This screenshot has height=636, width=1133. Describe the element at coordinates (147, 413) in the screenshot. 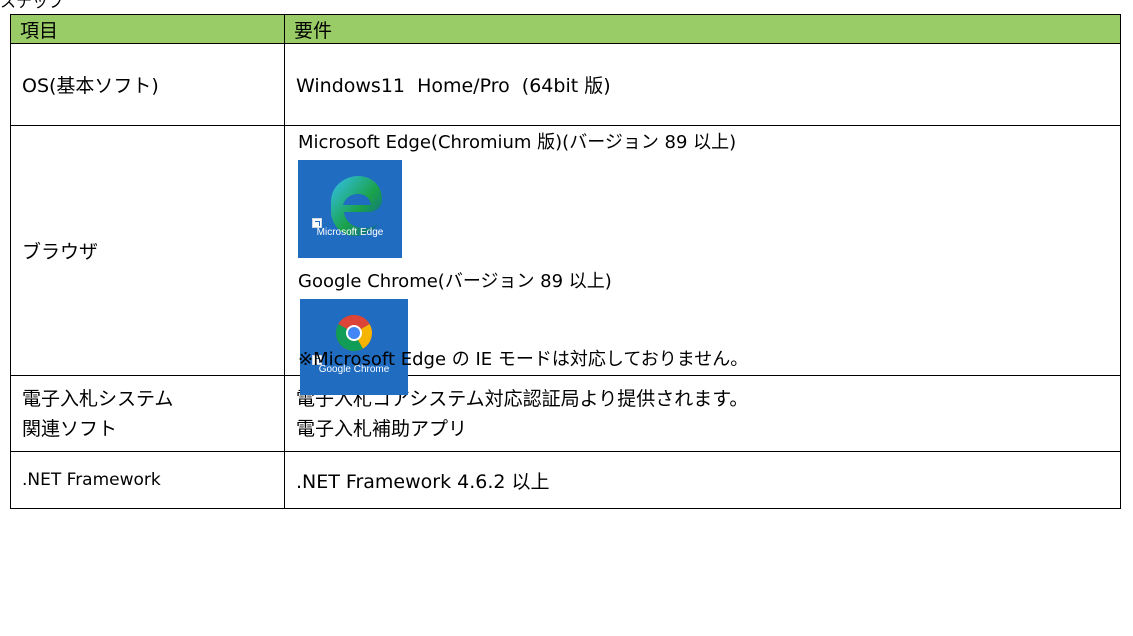

I see `item-system: 電子入札システム 関連ソフト` at that location.